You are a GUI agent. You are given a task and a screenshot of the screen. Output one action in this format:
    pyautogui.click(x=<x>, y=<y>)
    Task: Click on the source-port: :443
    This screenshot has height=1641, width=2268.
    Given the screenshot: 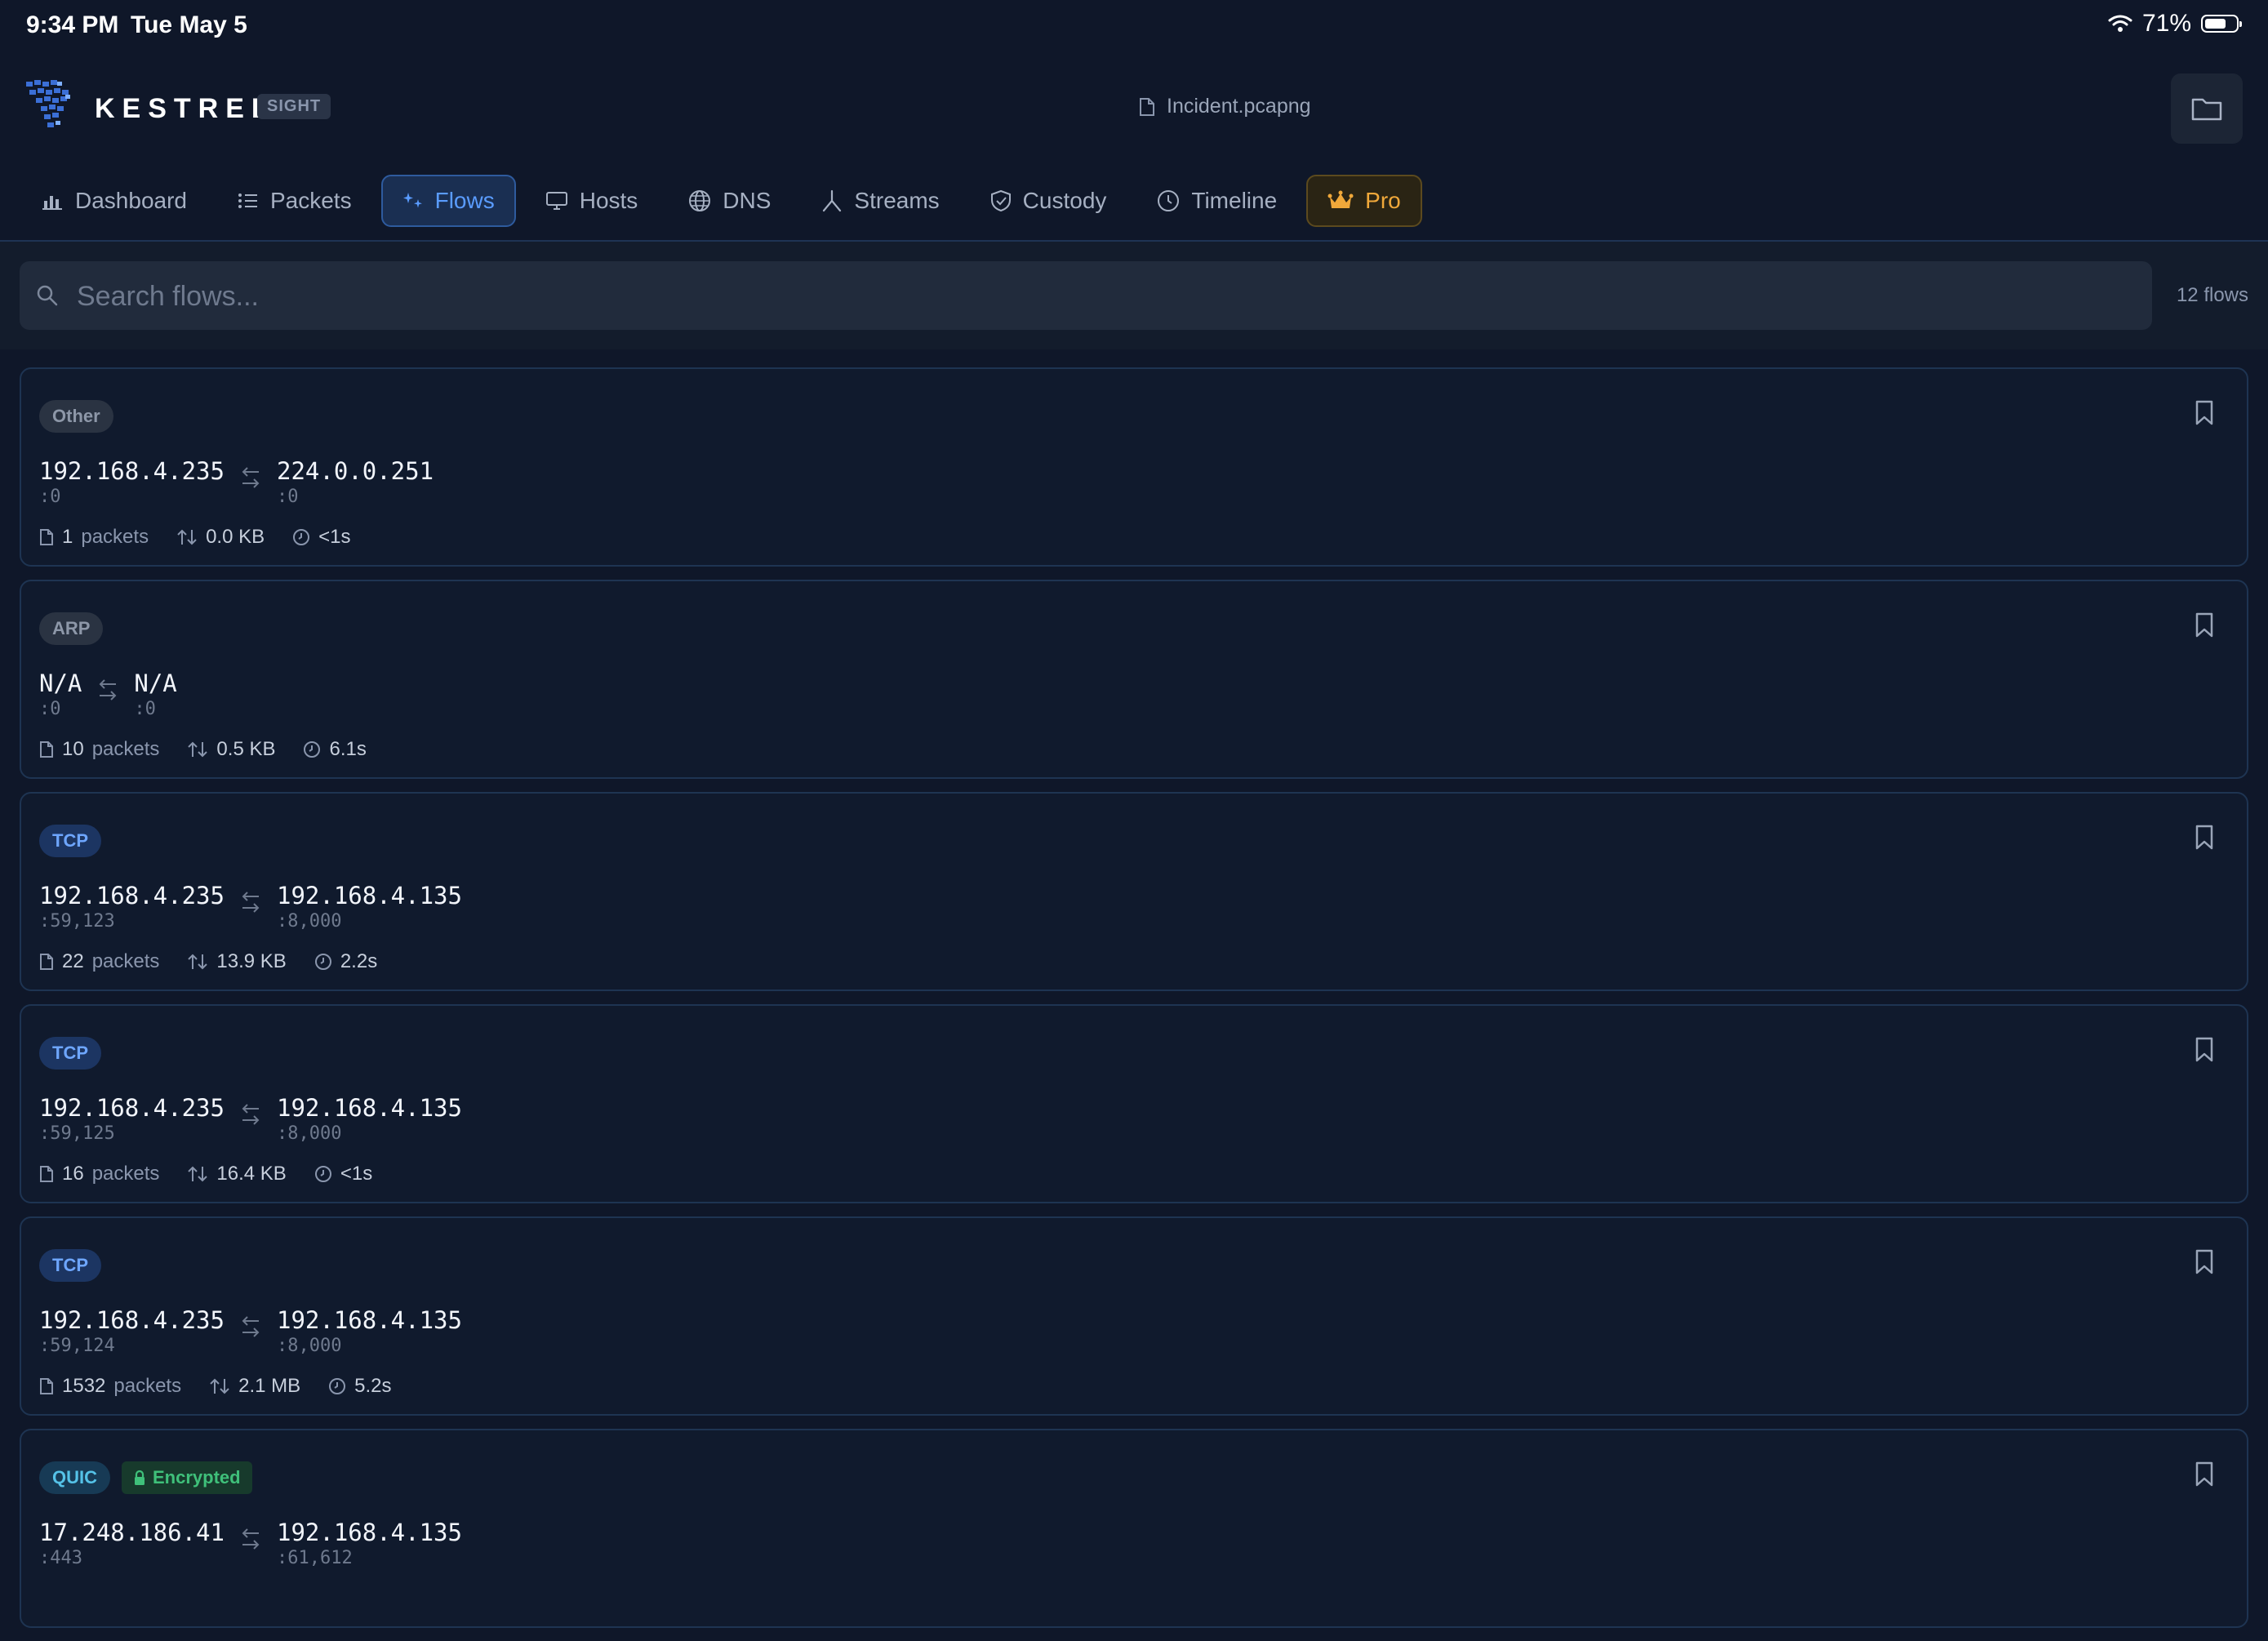 What is the action you would take?
    pyautogui.click(x=60, y=1558)
    